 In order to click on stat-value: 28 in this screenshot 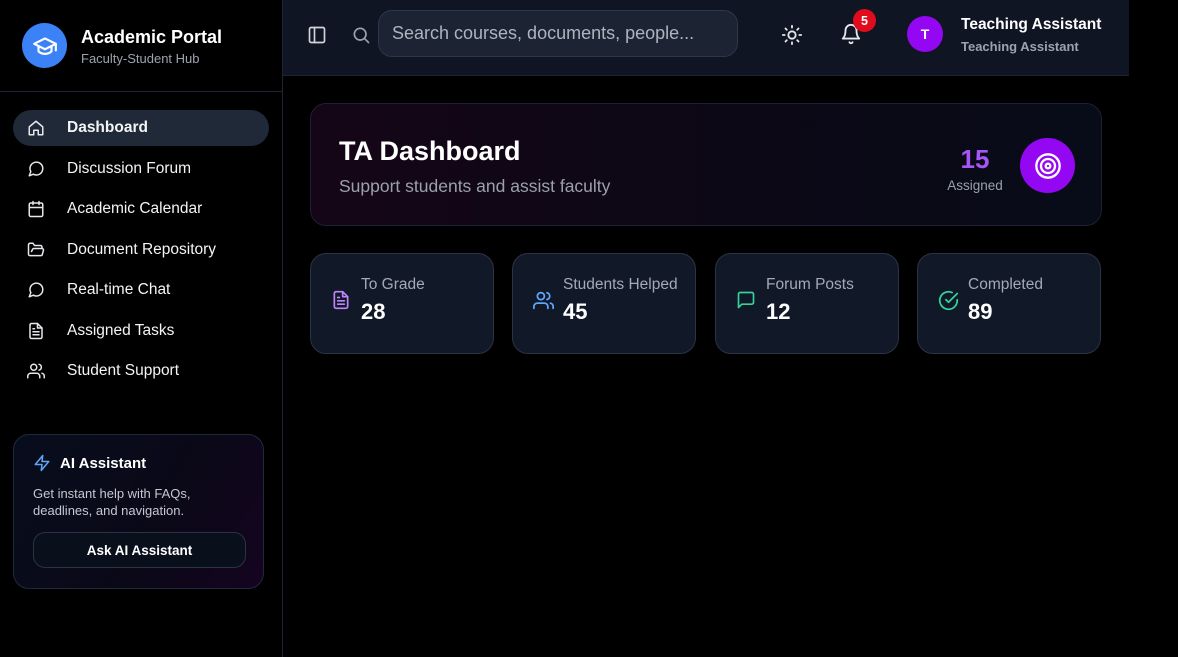, I will do `click(373, 311)`.